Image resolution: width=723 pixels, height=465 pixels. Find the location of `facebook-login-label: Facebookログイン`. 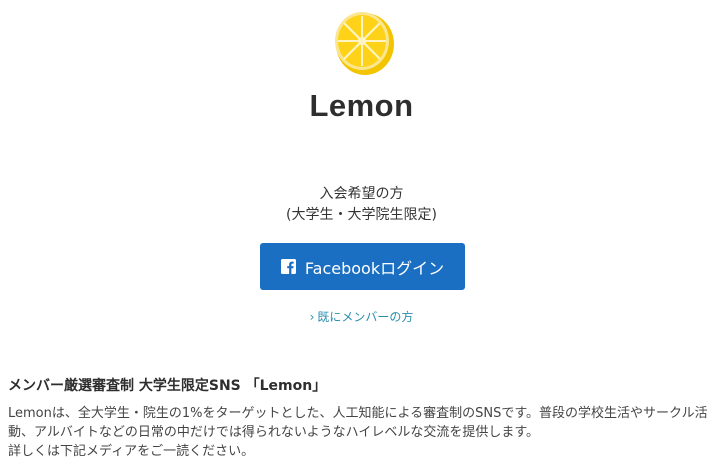

facebook-login-label: Facebookログイン is located at coordinates (374, 268).